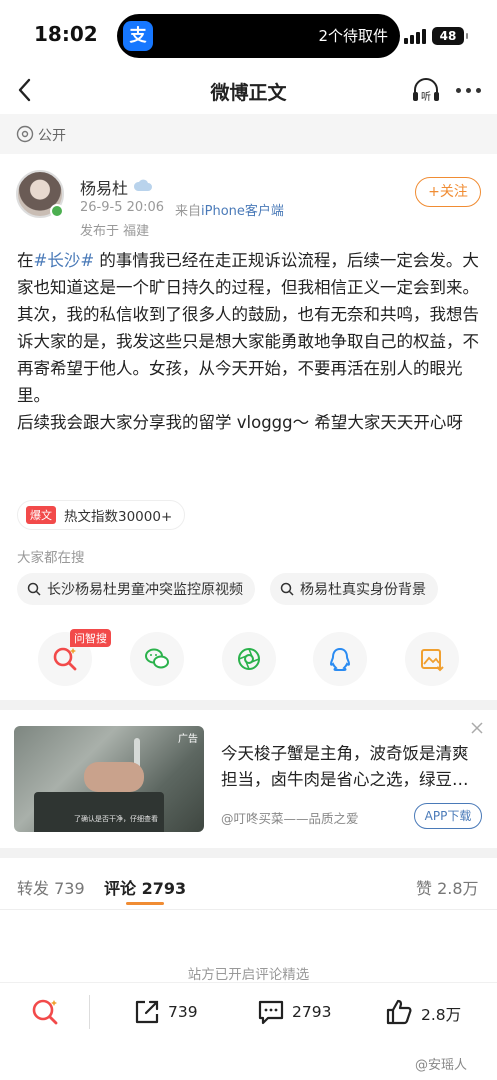  What do you see at coordinates (104, 187) in the screenshot?
I see `author-name: 杨易杜` at bounding box center [104, 187].